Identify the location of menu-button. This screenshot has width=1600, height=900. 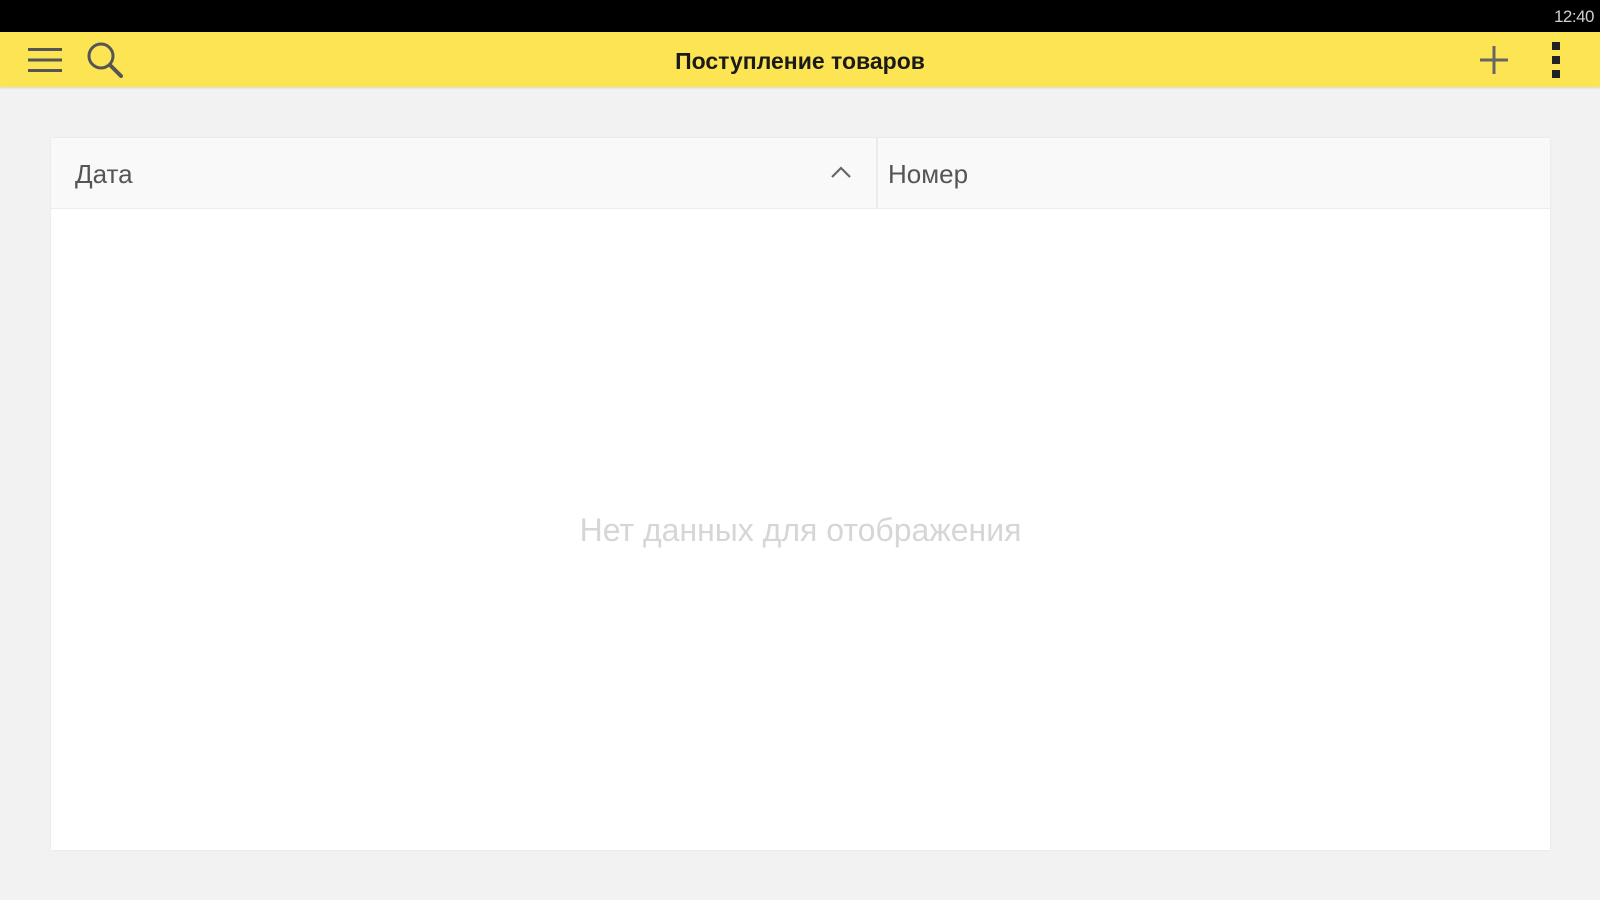
(45, 59).